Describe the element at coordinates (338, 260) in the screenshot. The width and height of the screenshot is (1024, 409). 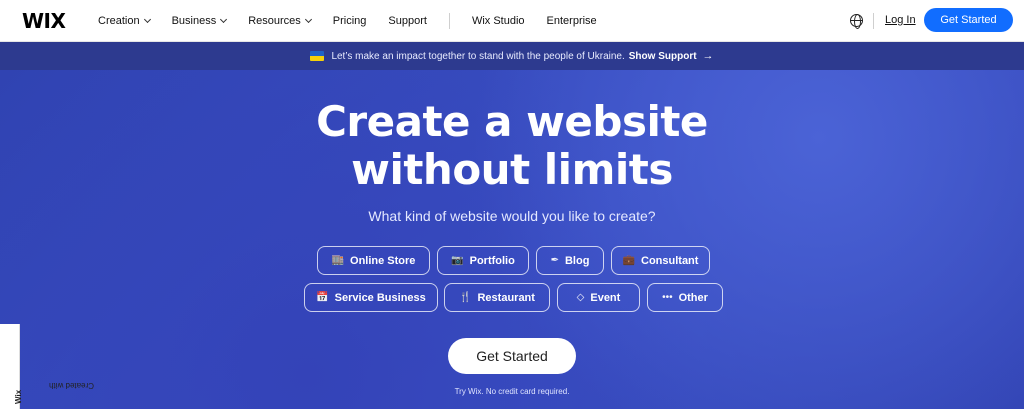
I see `store-icon: 🏬` at that location.